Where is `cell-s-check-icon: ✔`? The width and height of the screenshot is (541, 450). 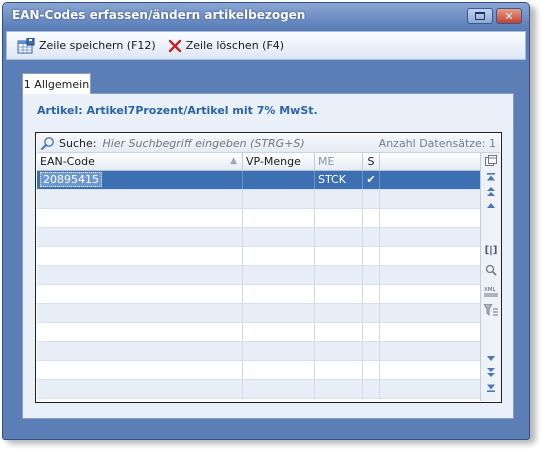
cell-s-check-icon: ✔ is located at coordinates (371, 180).